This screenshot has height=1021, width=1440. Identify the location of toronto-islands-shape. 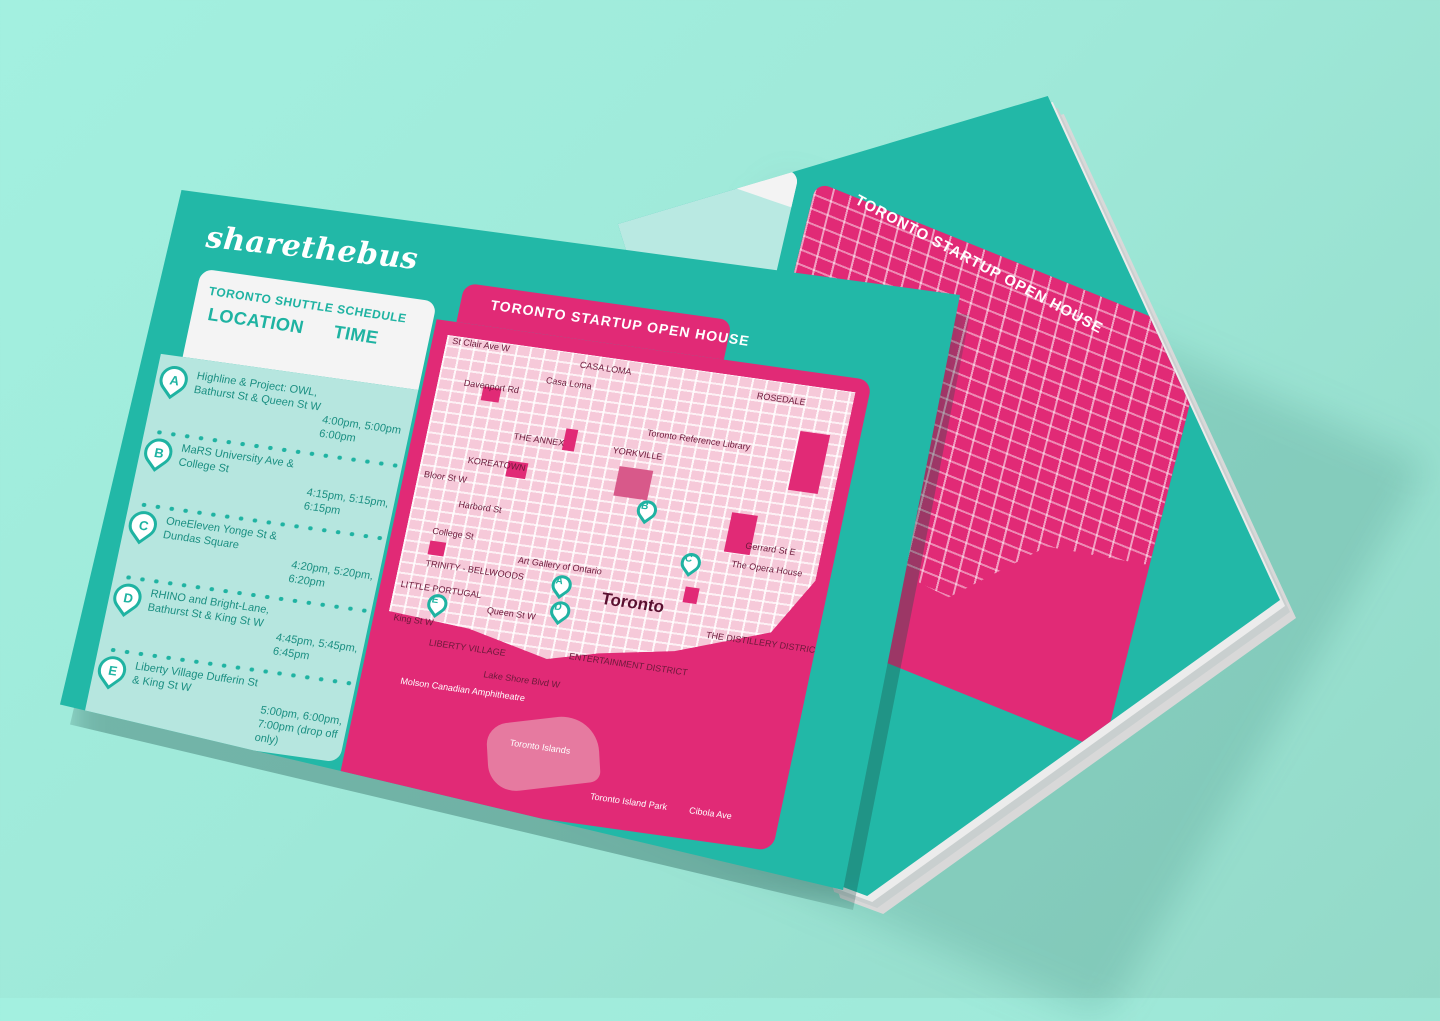
(543, 753).